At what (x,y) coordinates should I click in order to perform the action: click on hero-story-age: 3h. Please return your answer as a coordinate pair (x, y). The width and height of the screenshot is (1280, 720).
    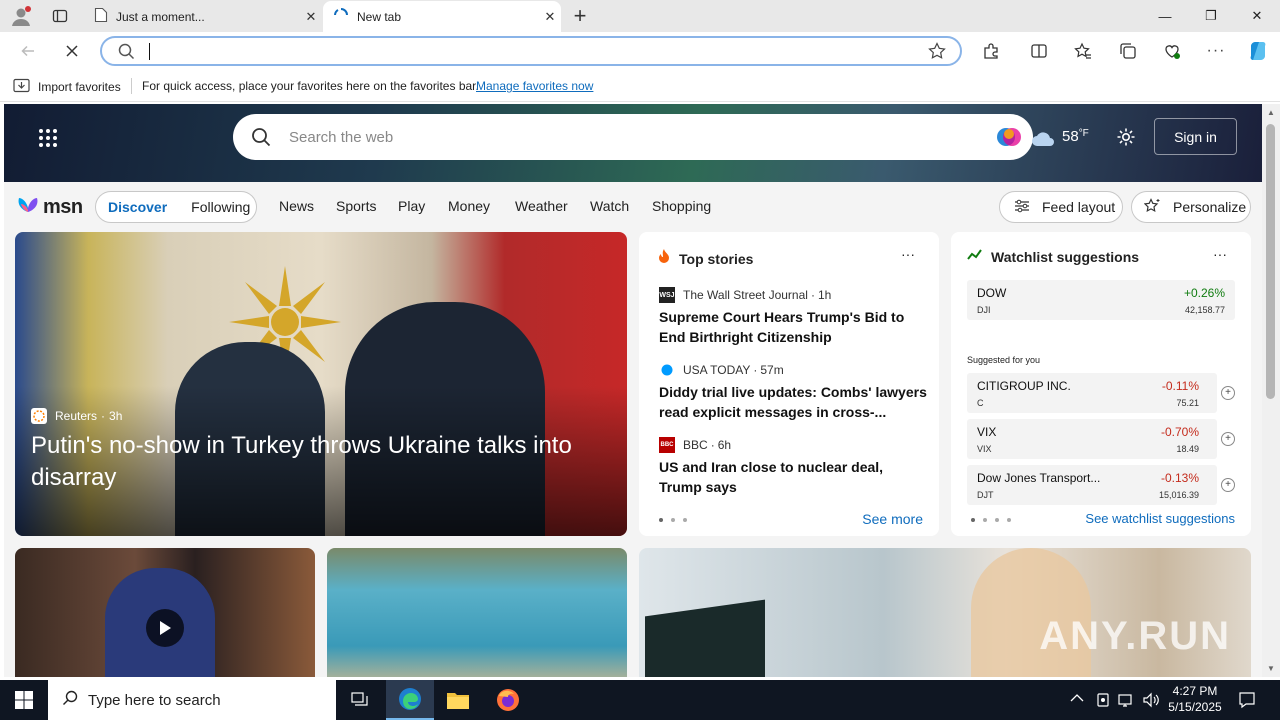
    Looking at the image, I should click on (116, 416).